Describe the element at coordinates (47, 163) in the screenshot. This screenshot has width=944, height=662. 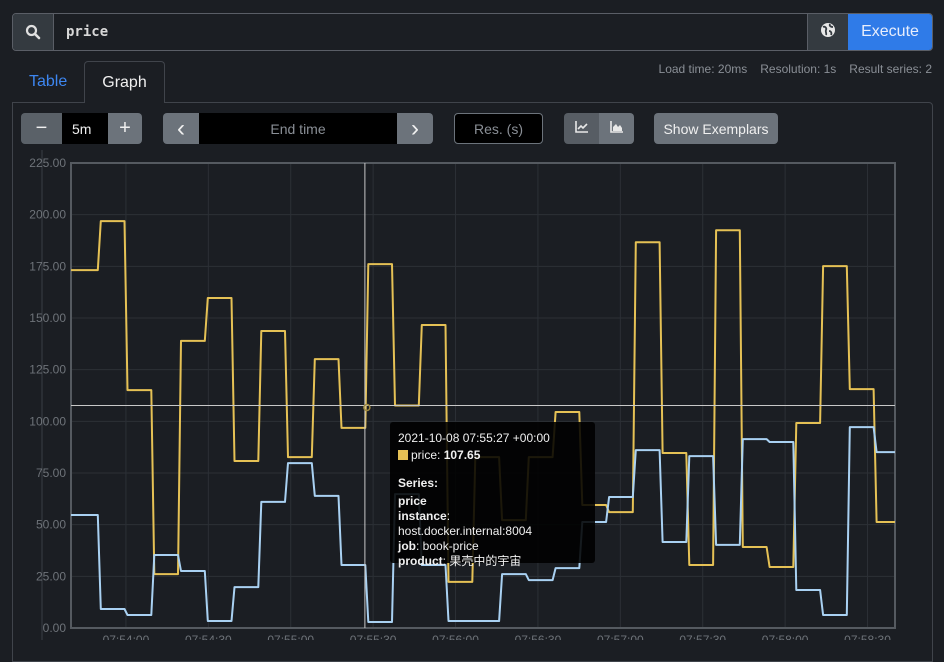
I see `y-tick-label: 225.00` at that location.